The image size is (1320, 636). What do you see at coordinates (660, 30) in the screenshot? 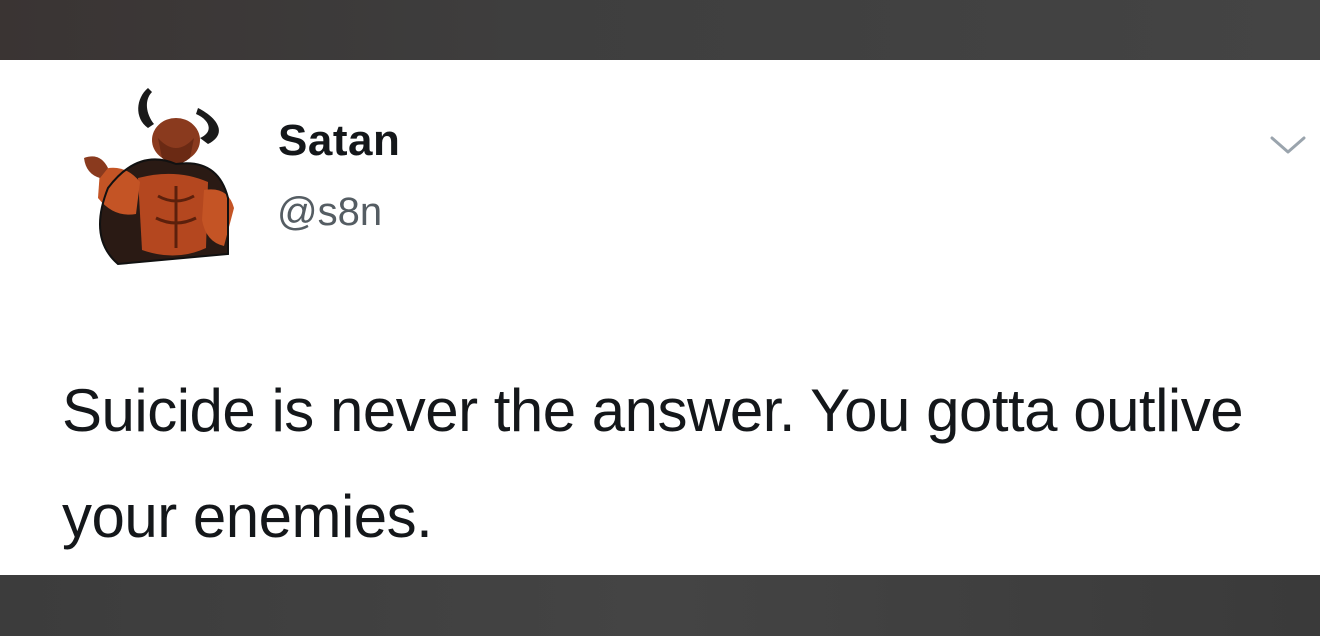
I see `top-frame-bar` at bounding box center [660, 30].